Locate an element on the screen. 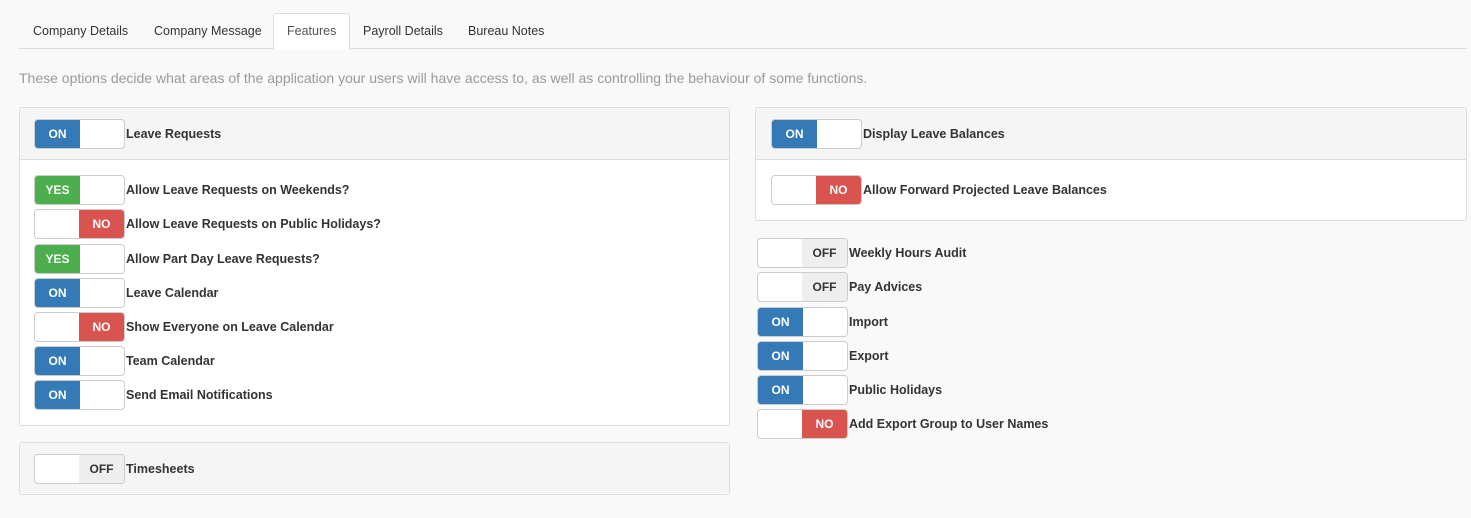  timesheets-panel: OFF Timesheets is located at coordinates (374, 468).